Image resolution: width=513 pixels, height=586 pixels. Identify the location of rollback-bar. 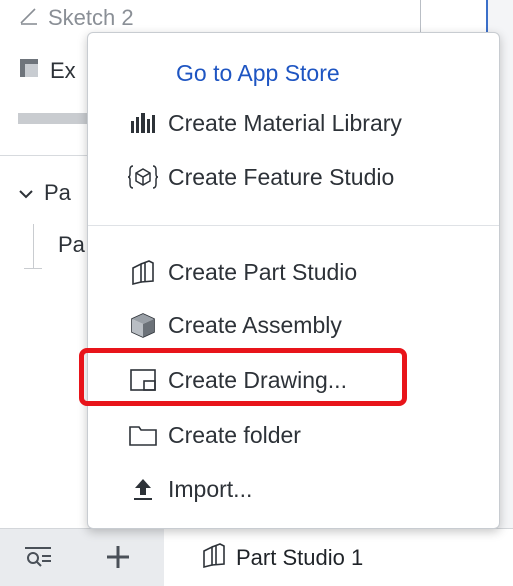
(54, 118).